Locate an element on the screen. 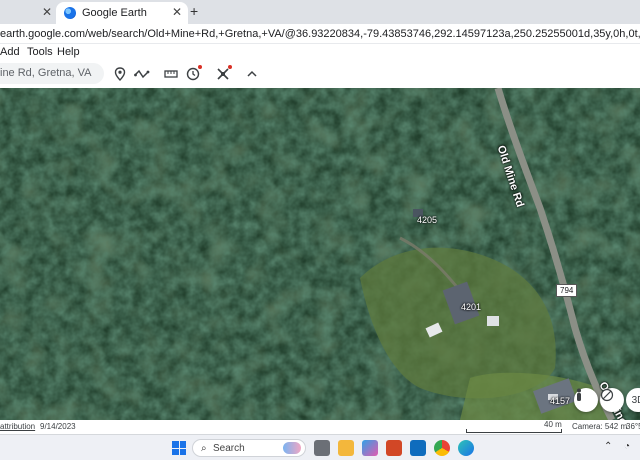 Image resolution: width=640 pixels, height=460 pixels. widget-icon is located at coordinates (292, 448).